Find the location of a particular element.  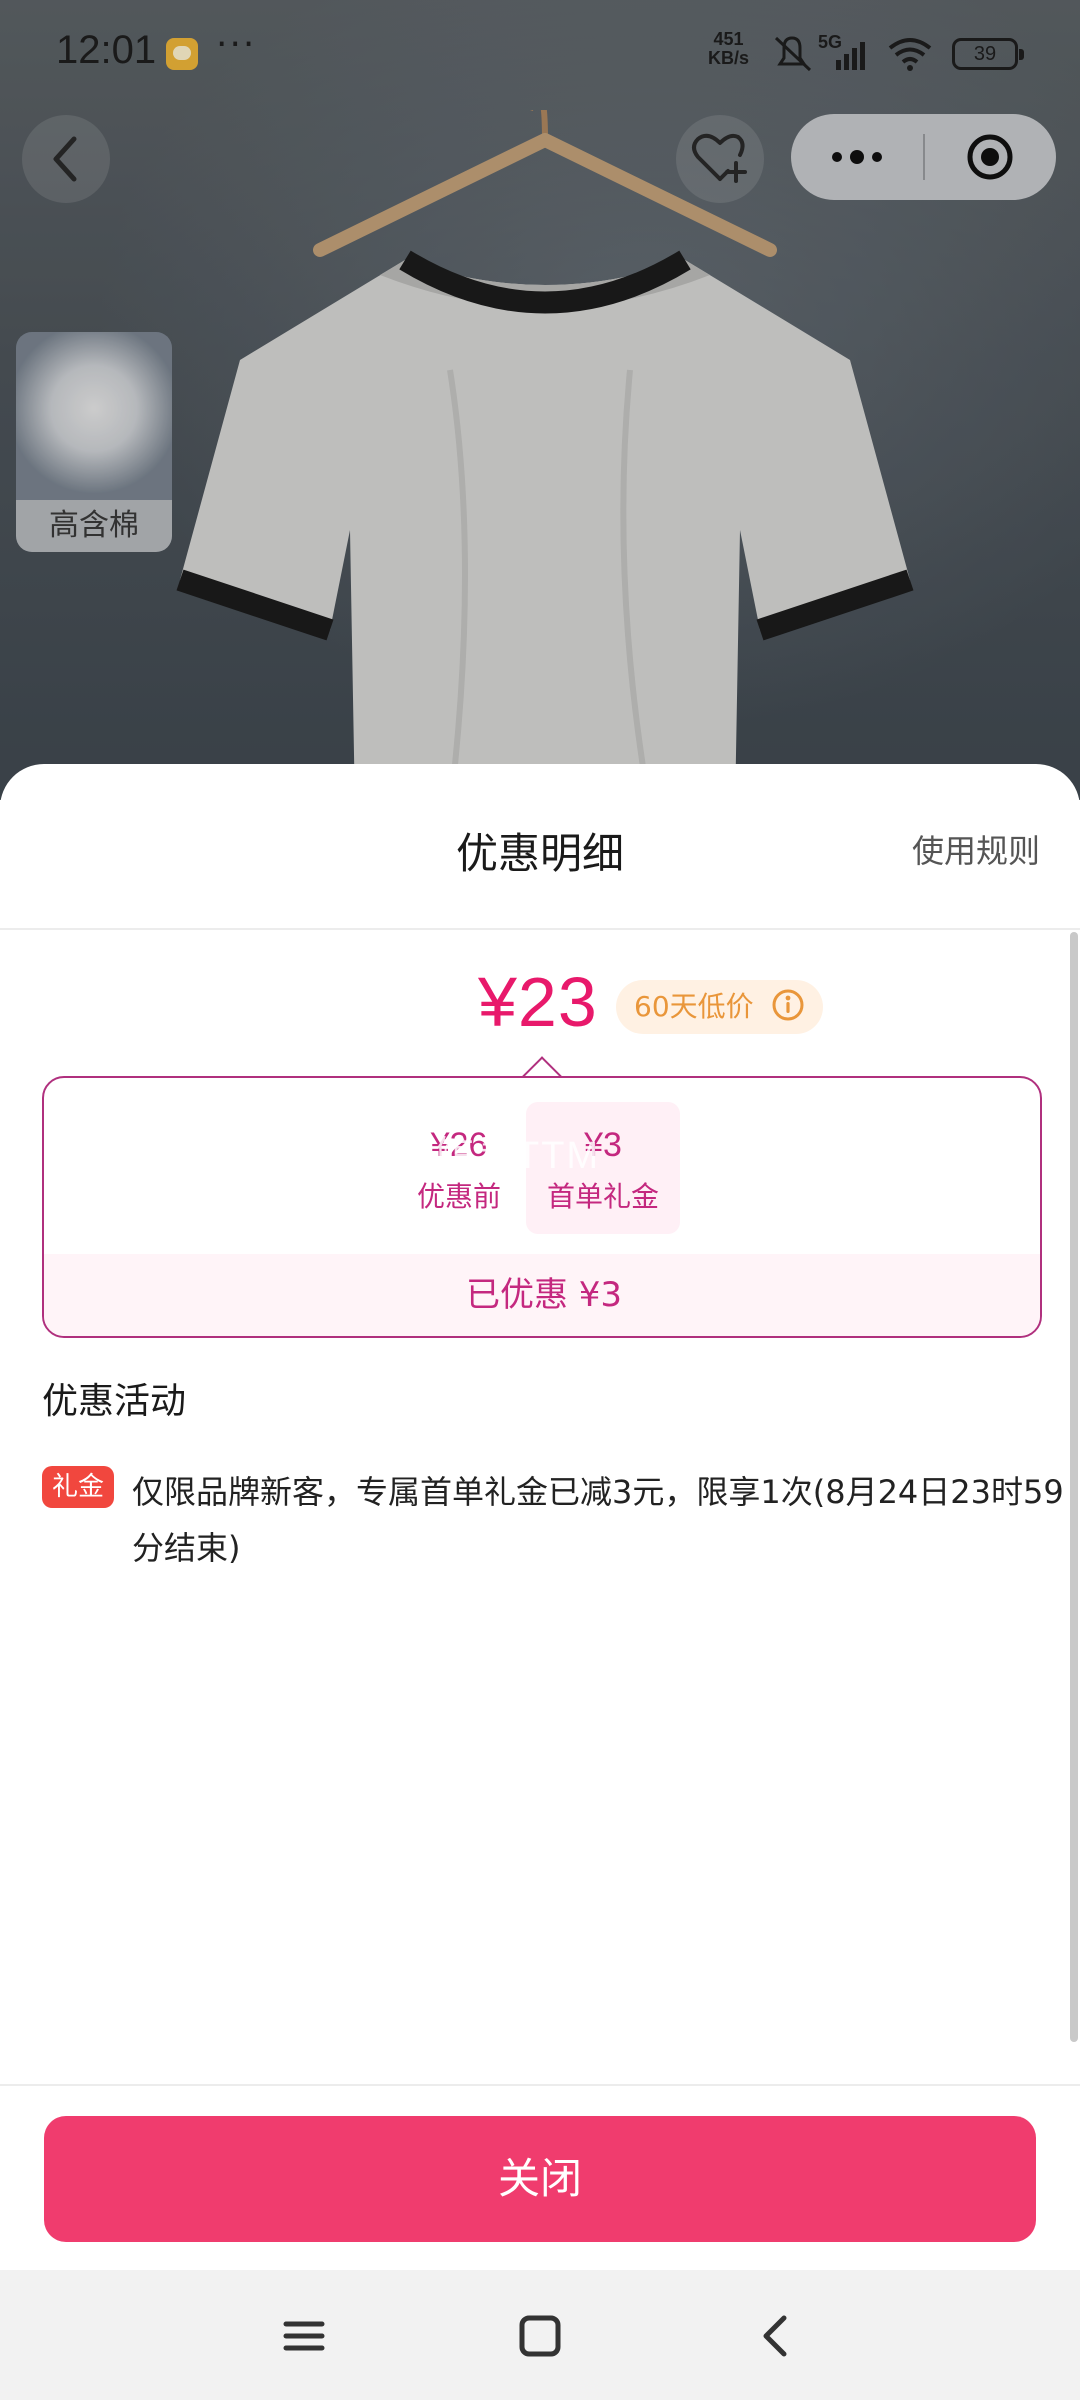

gift-badge: 礼金 is located at coordinates (78, 1487).